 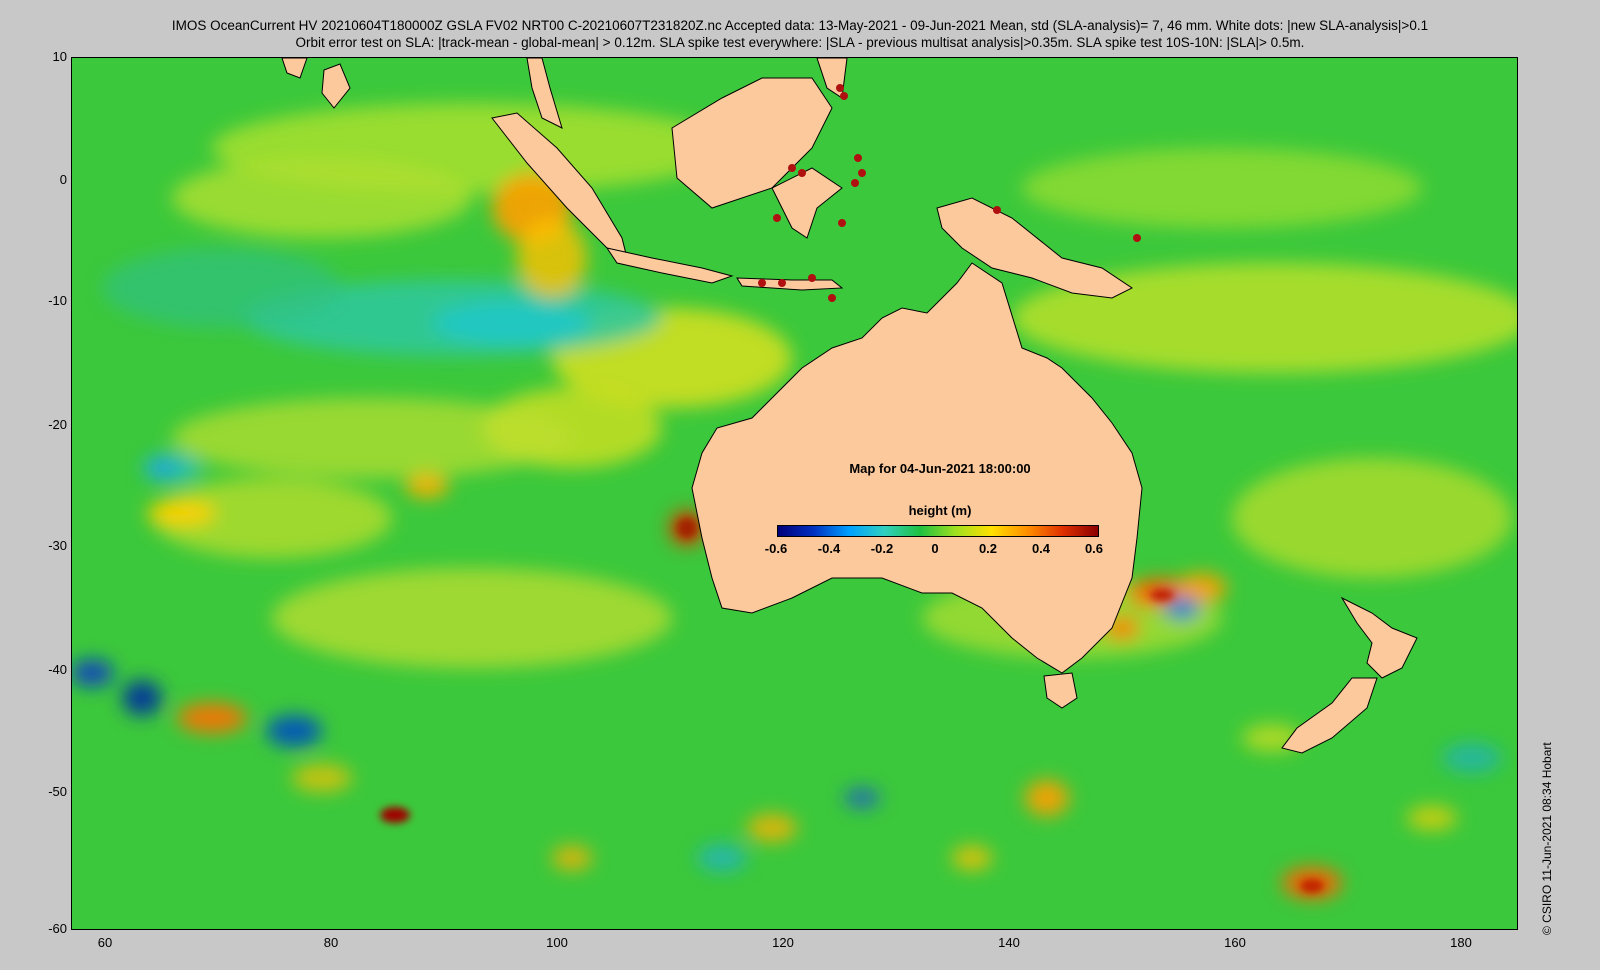 What do you see at coordinates (1461, 942) in the screenshot?
I see `lon-tick-180: 180` at bounding box center [1461, 942].